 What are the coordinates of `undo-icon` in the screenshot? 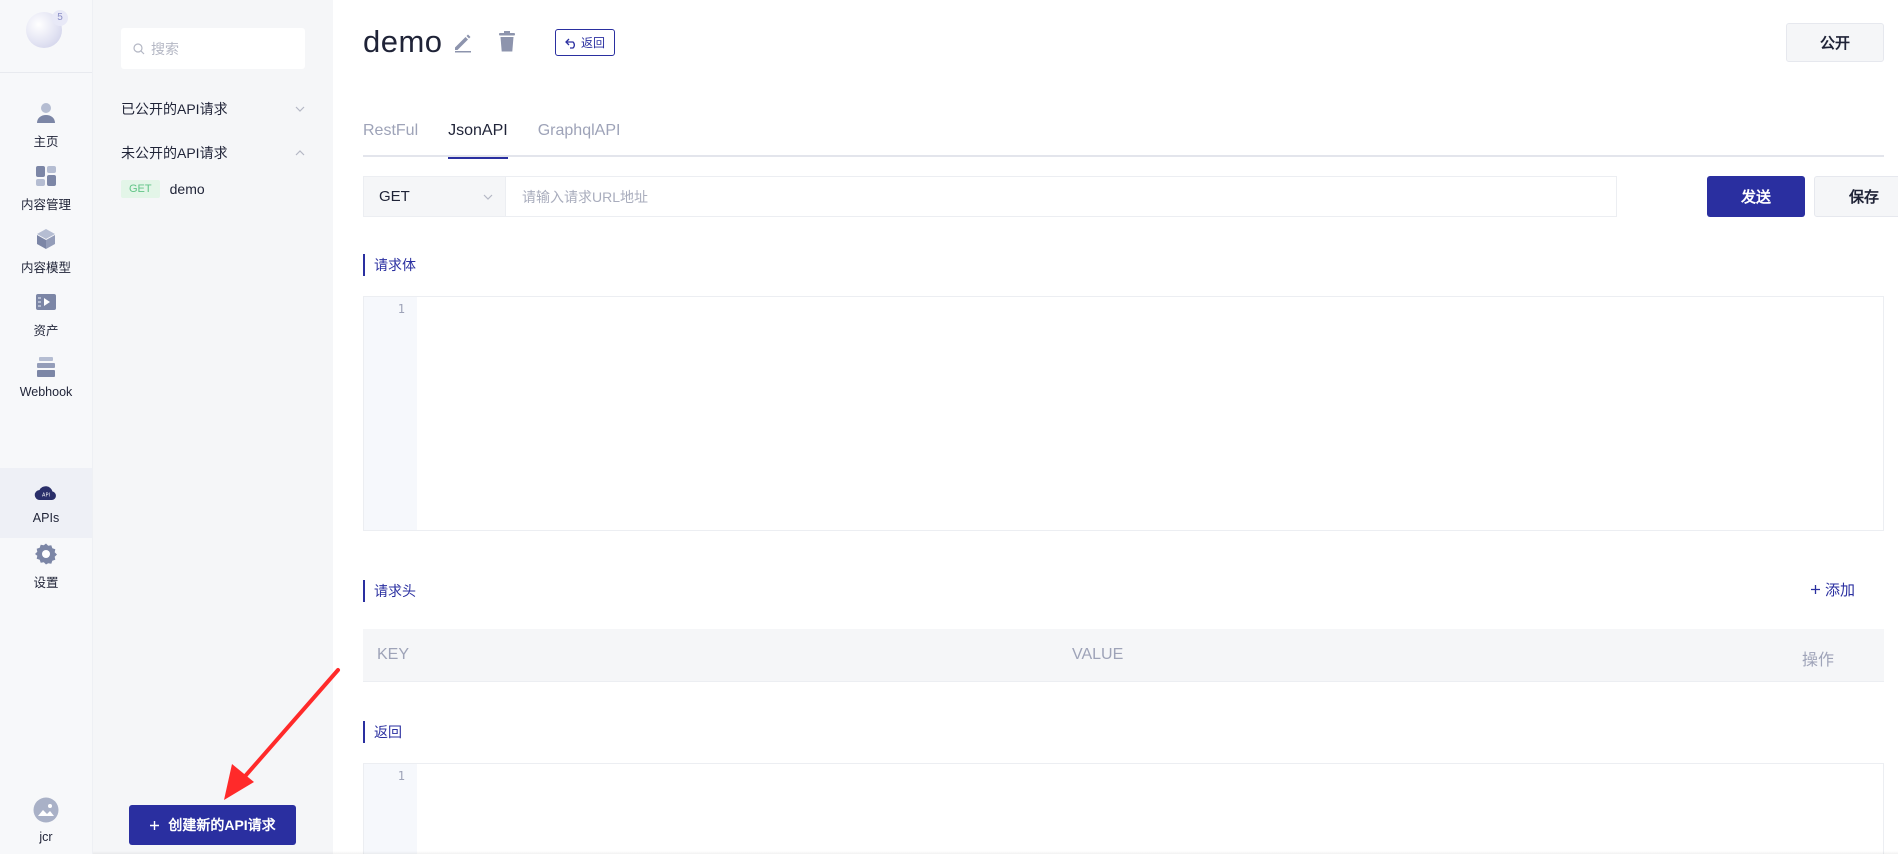 It's located at (570, 43).